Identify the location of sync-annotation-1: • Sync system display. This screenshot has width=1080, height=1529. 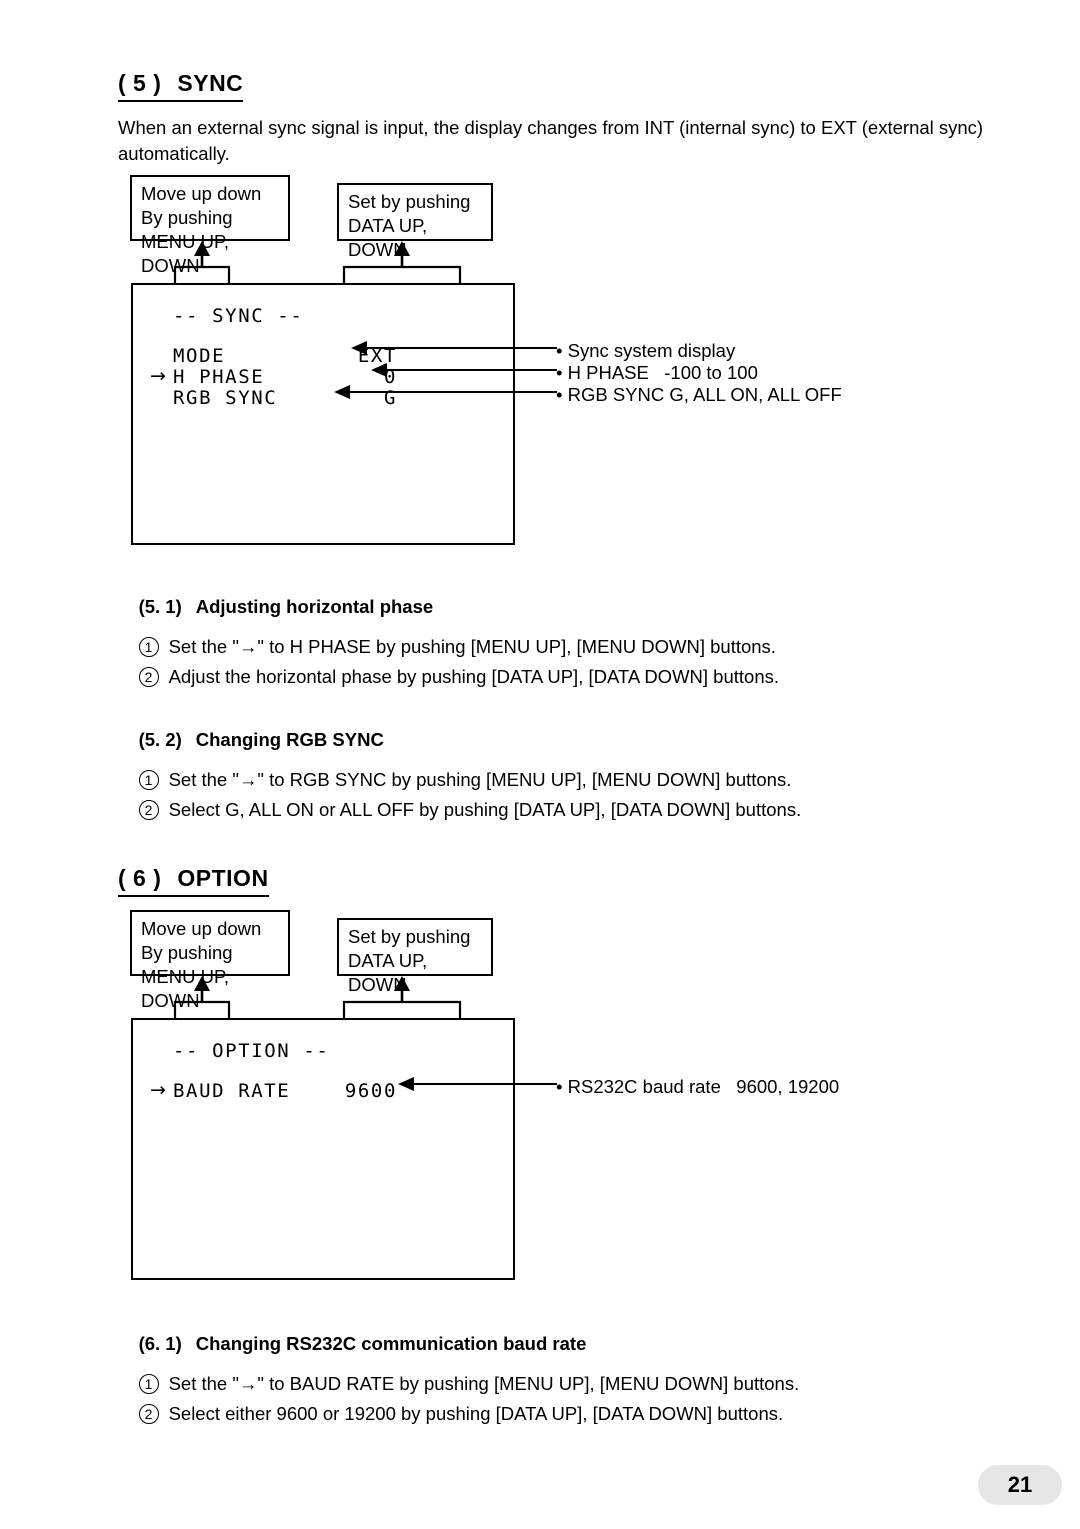
(646, 350).